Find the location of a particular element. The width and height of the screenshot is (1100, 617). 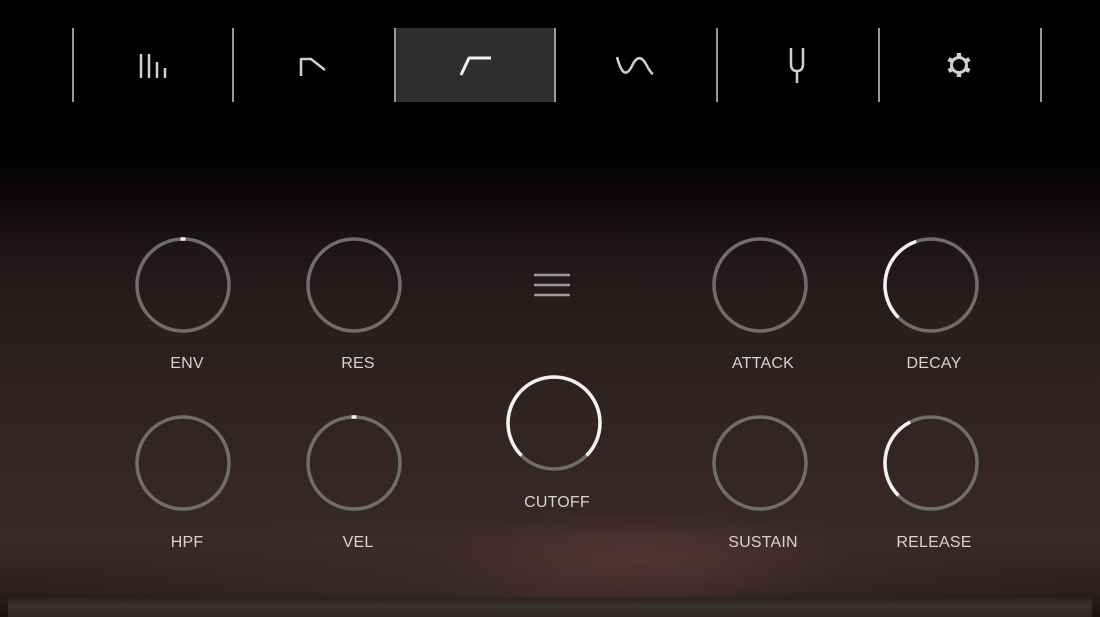

filter-envelope-icon is located at coordinates (475, 66).